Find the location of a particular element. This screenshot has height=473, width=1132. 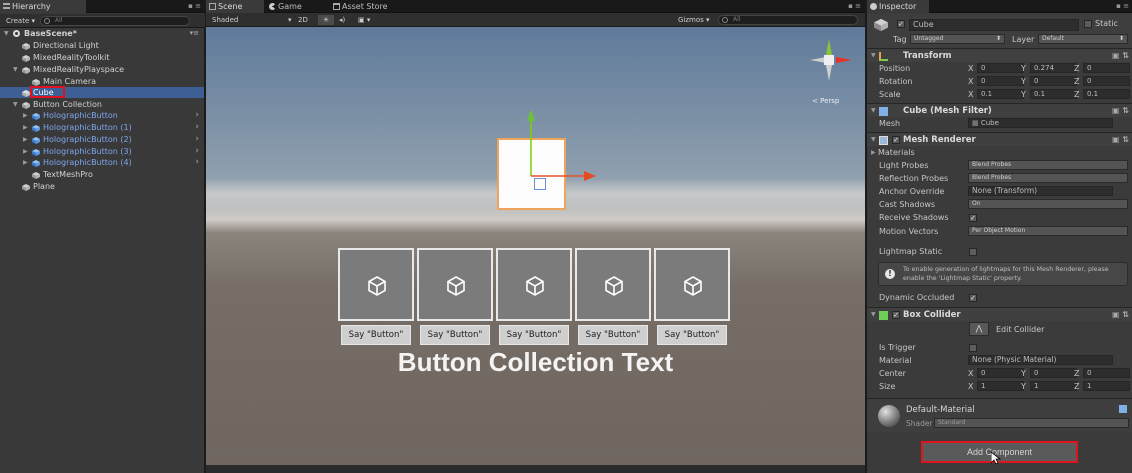

hierarchy-item-holographicbutton-4: ▶ HolographicButton (4) › is located at coordinates (102, 162).